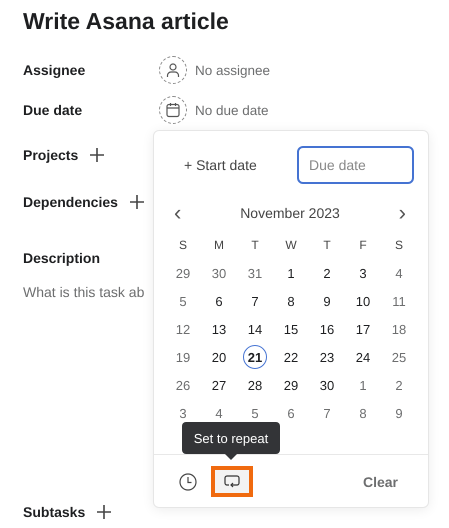 The width and height of the screenshot is (449, 528). What do you see at coordinates (54, 70) in the screenshot?
I see `field-label: Assignee` at bounding box center [54, 70].